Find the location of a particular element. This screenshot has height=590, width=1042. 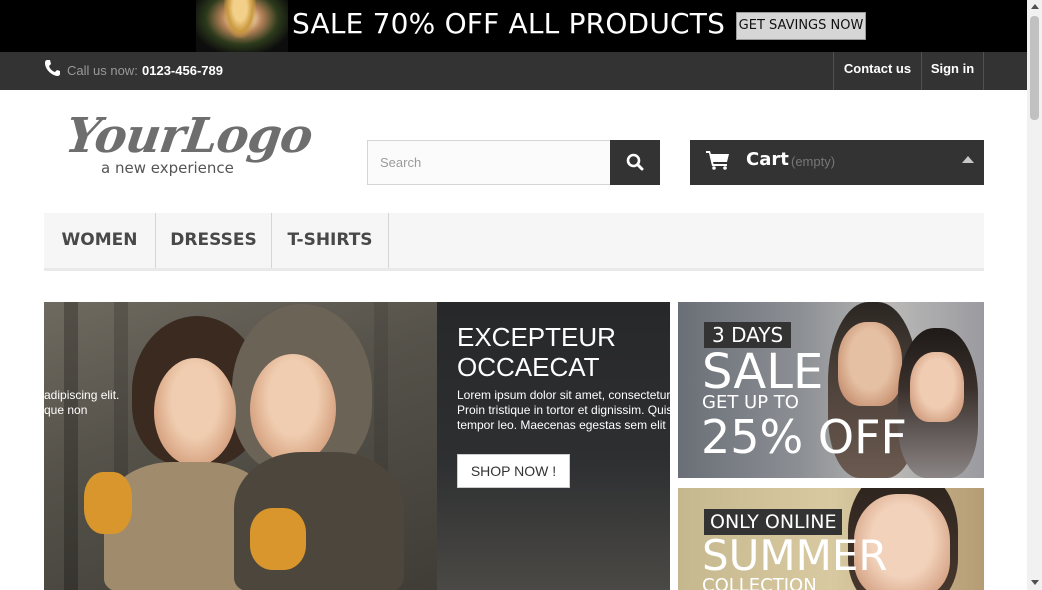

contact-us-link: Contact us is located at coordinates (877, 71).